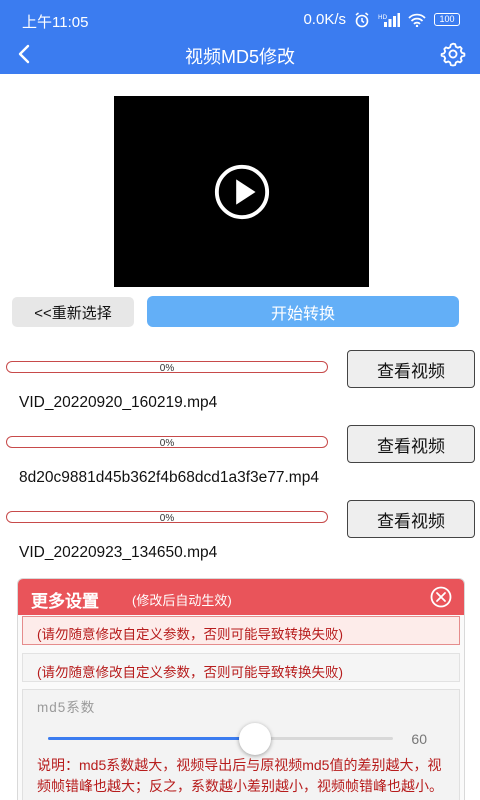 The image size is (480, 800). Describe the element at coordinates (303, 311) in the screenshot. I see `start-convert-button: 开始转换` at that location.